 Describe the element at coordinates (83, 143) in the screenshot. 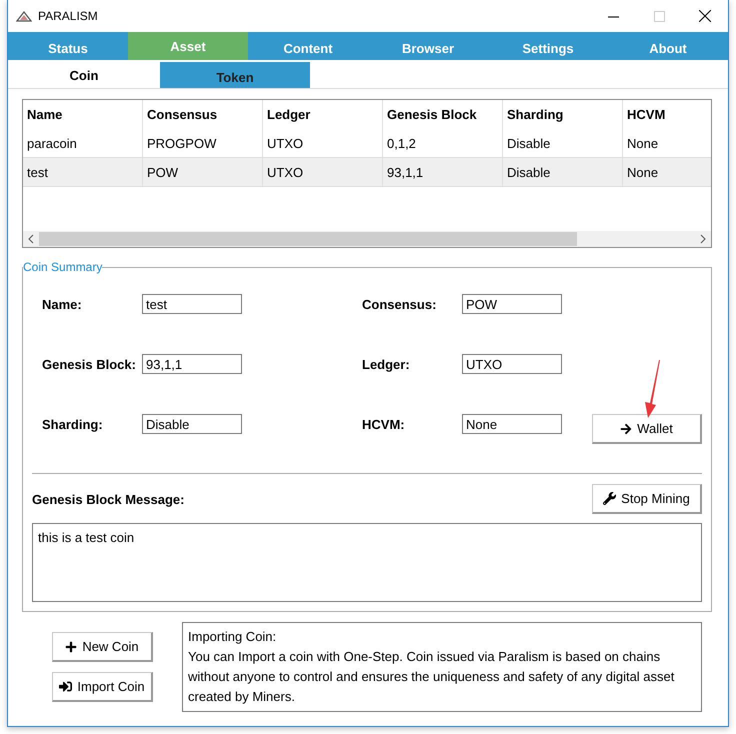

I see `table-cell: paracoin` at that location.